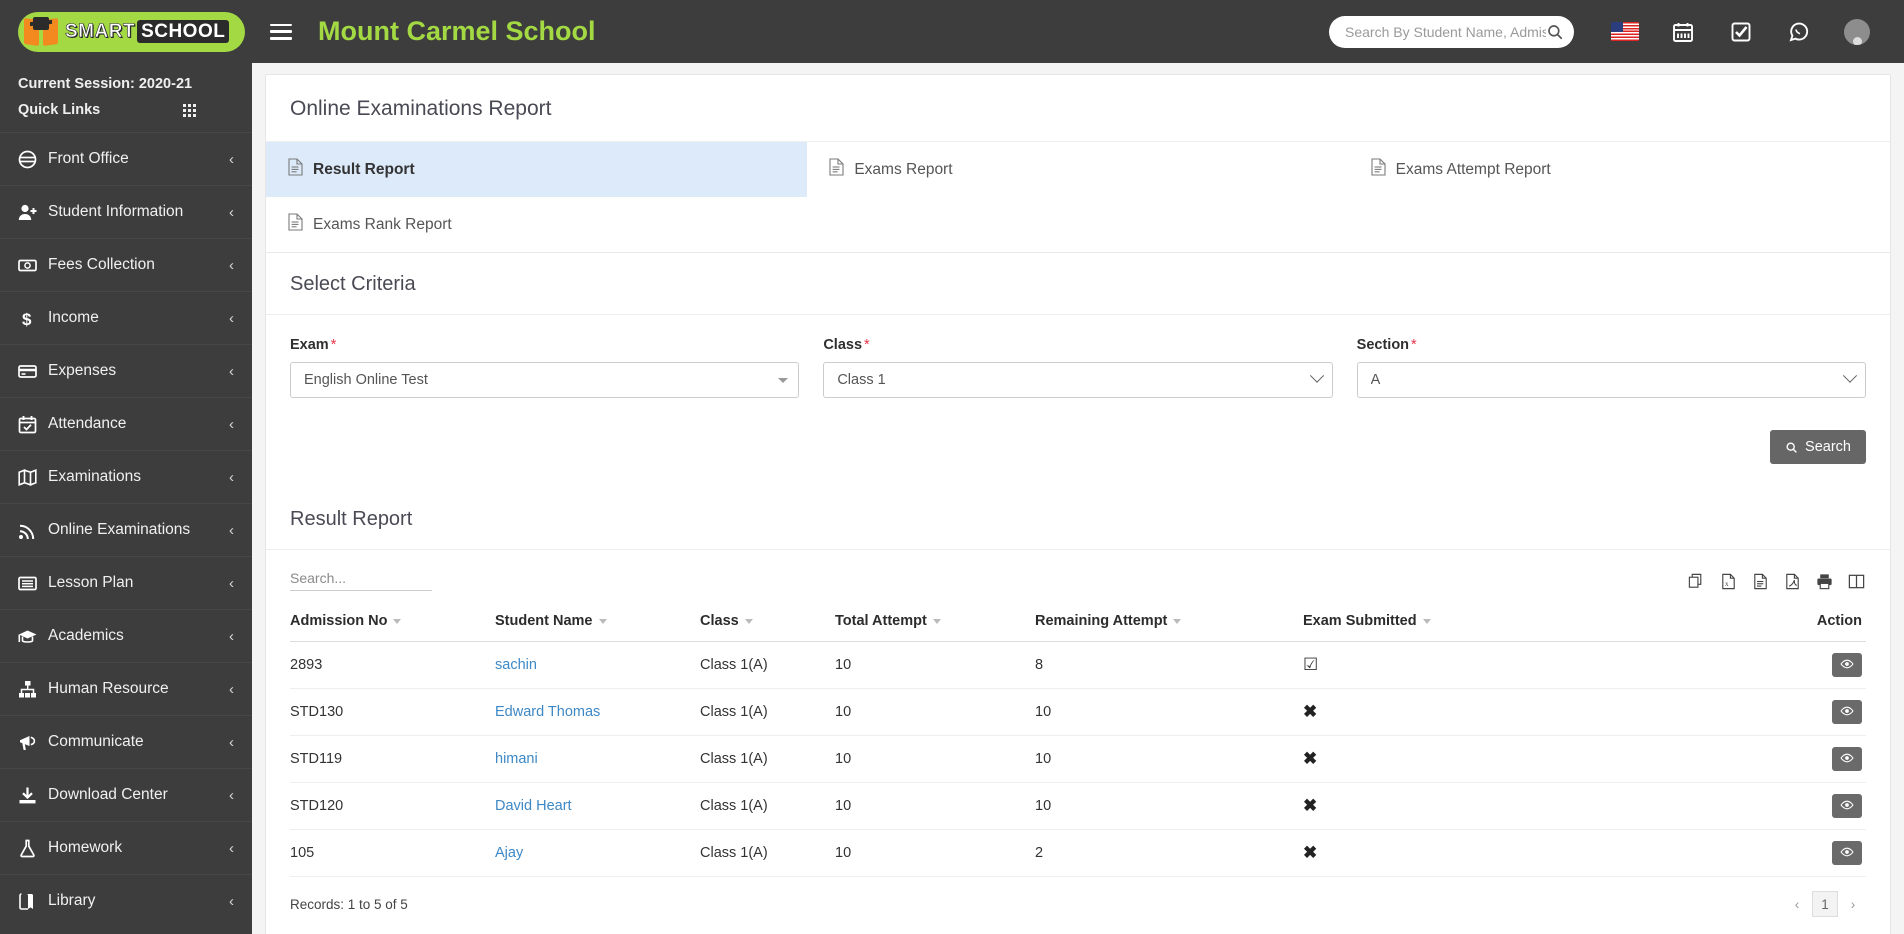 This screenshot has width=1904, height=934. What do you see at coordinates (126, 317) in the screenshot?
I see `sidebar-item-income: $ Income ‹` at bounding box center [126, 317].